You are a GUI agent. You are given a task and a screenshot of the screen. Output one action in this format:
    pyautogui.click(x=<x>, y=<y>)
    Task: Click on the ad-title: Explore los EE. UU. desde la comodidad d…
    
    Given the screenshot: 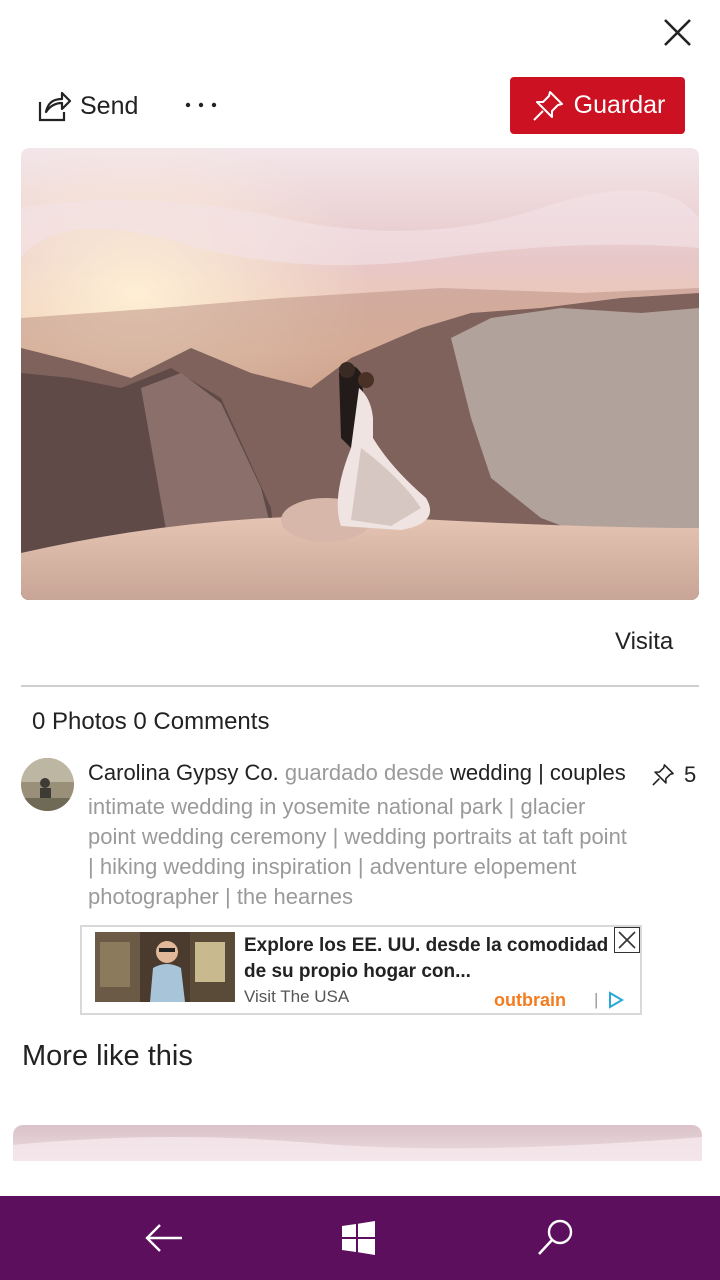 What is the action you would take?
    pyautogui.click(x=426, y=958)
    